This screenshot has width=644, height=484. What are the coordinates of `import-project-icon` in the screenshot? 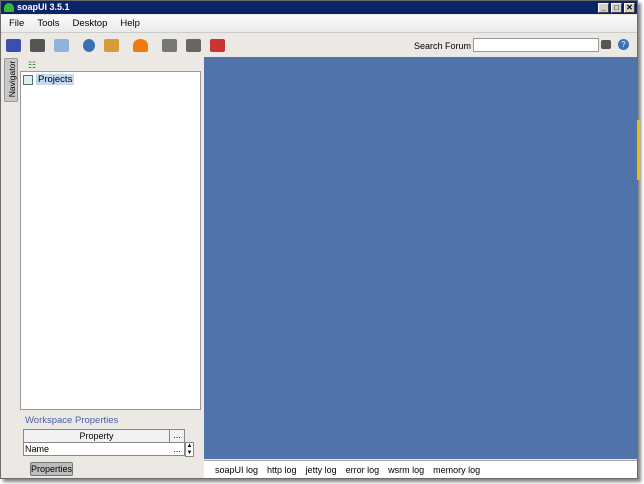 It's located at (37, 45).